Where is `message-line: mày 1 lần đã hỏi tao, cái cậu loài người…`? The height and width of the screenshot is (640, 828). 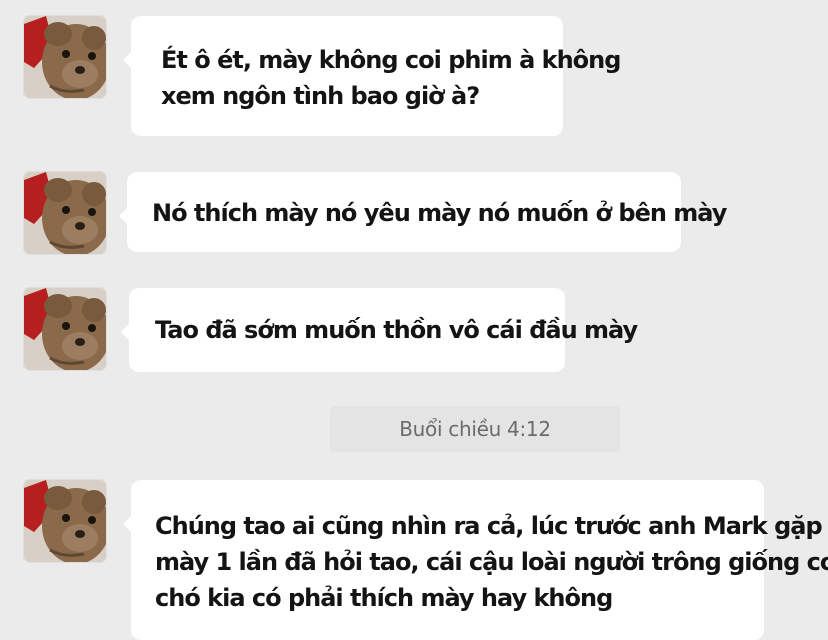
message-line: mày 1 lần đã hỏi tao, cái cậu loài người… is located at coordinates (491, 562).